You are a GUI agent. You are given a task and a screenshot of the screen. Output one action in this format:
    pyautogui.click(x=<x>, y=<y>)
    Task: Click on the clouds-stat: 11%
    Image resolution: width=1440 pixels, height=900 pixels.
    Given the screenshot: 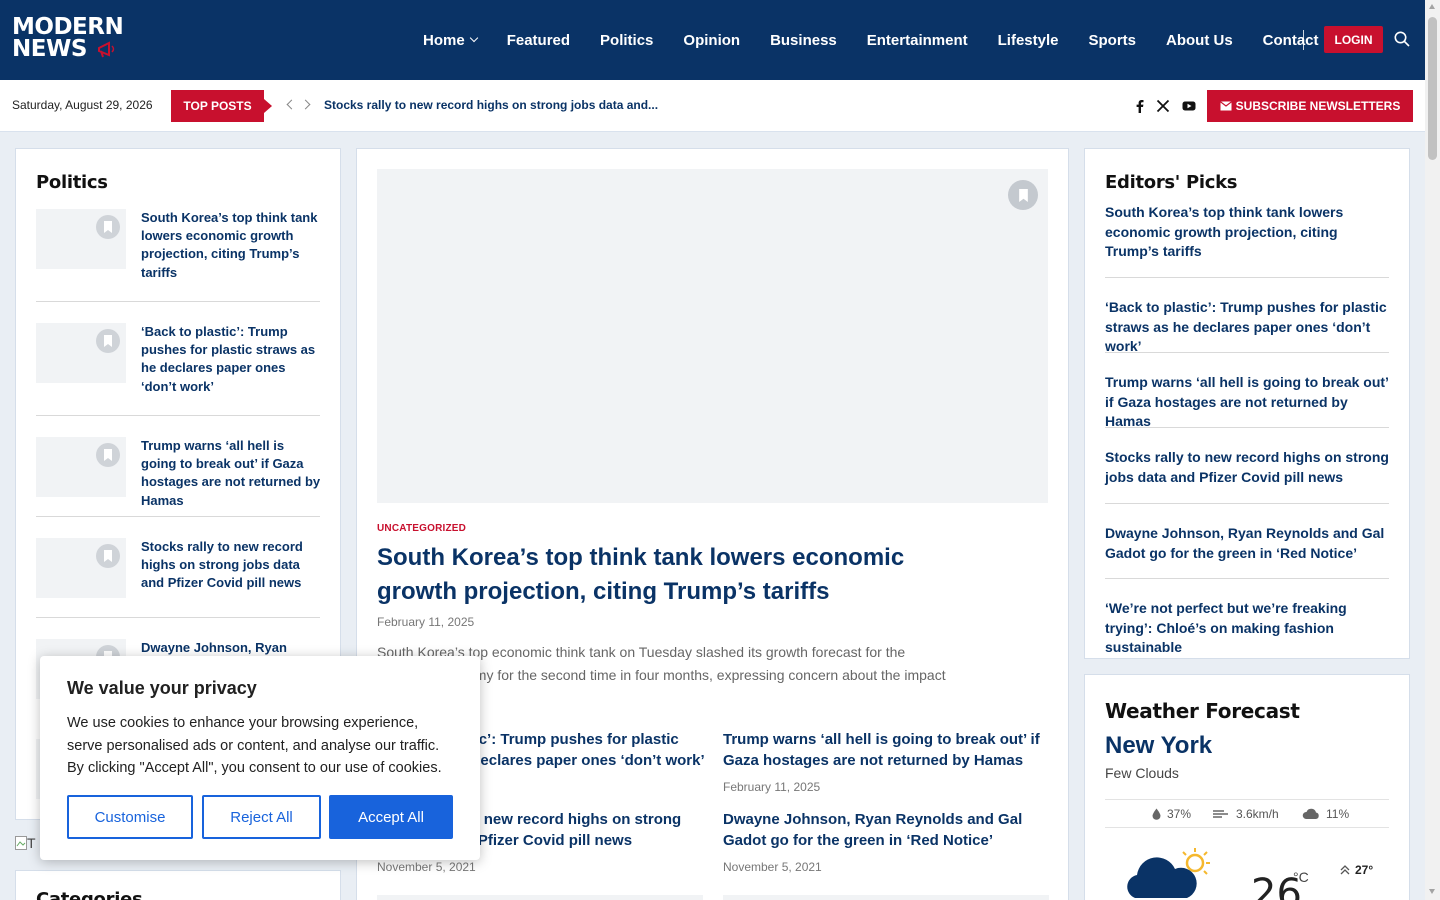 What is the action you would take?
    pyautogui.click(x=1325, y=814)
    